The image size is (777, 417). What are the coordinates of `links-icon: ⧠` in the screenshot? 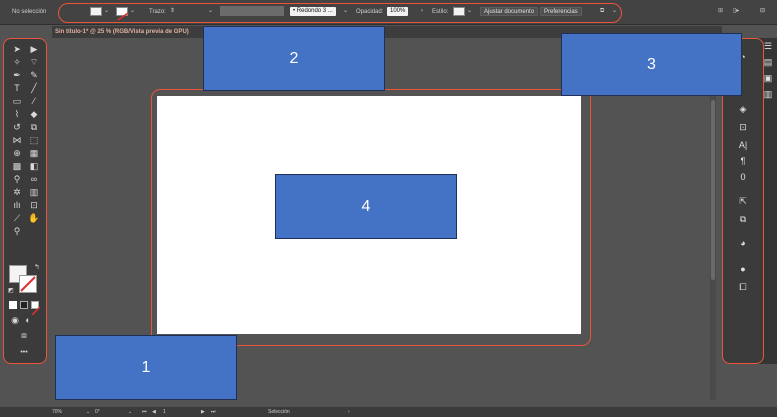 It's located at (743, 287).